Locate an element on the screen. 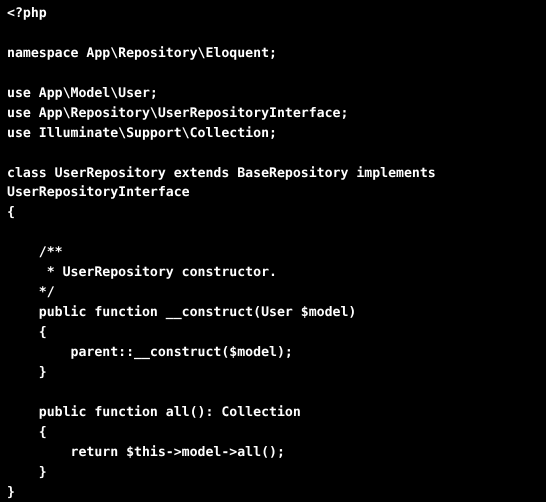 The image size is (546, 502). code-line: public function __construct(User $model) is located at coordinates (276, 313).